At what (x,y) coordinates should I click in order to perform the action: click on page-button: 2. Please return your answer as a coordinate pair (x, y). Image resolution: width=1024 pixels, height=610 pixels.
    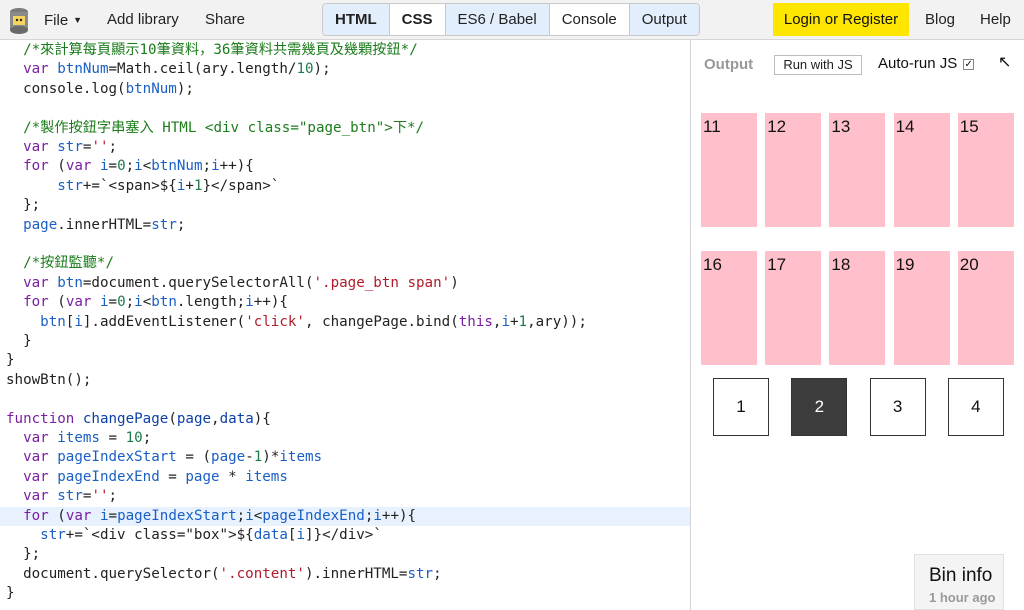
    Looking at the image, I should click on (819, 407).